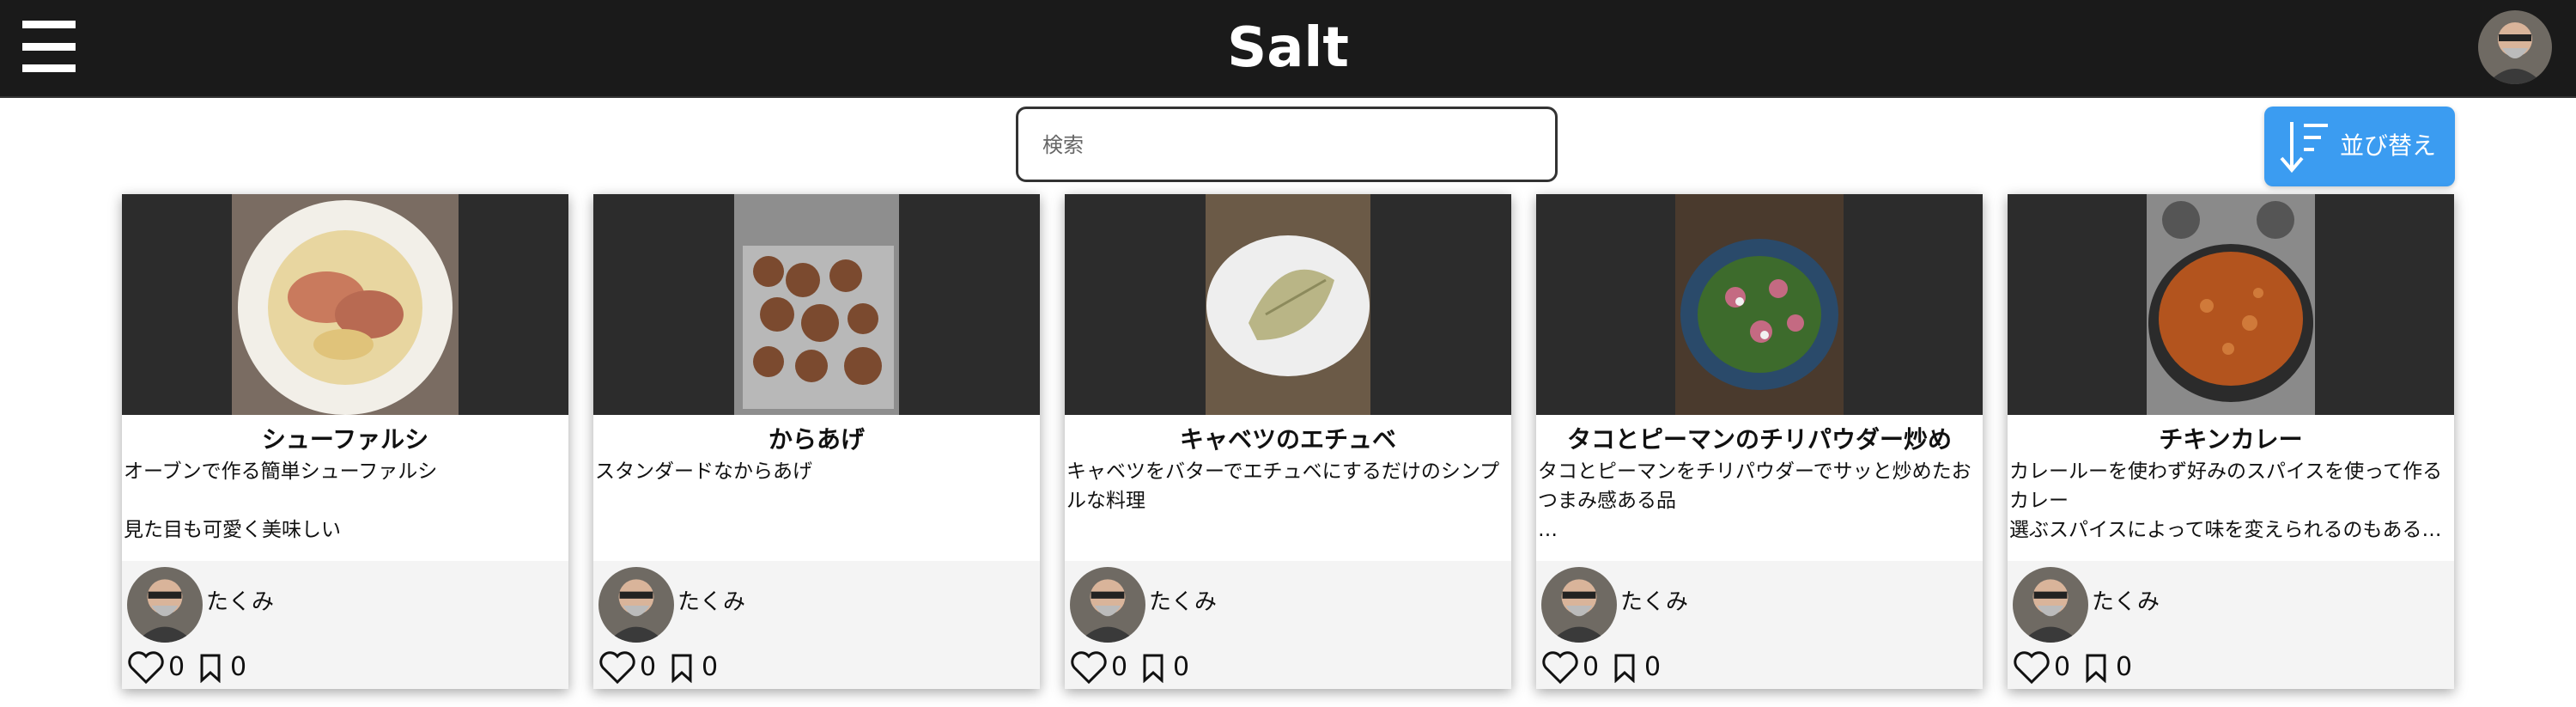 The image size is (2576, 707). What do you see at coordinates (2389, 145) in the screenshot?
I see `sort-label: 並び替え` at bounding box center [2389, 145].